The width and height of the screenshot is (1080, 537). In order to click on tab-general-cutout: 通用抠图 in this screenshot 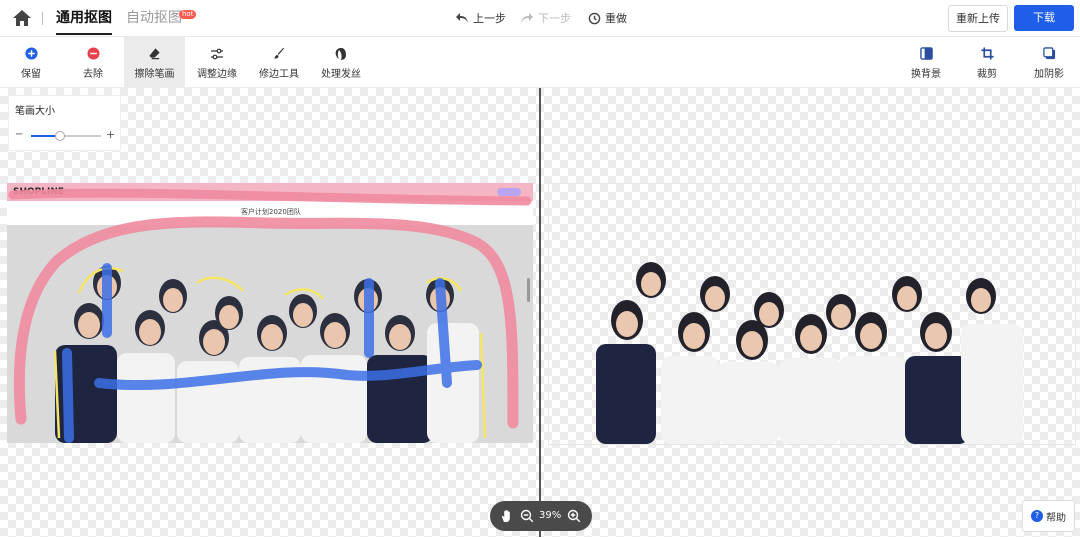, I will do `click(84, 22)`.